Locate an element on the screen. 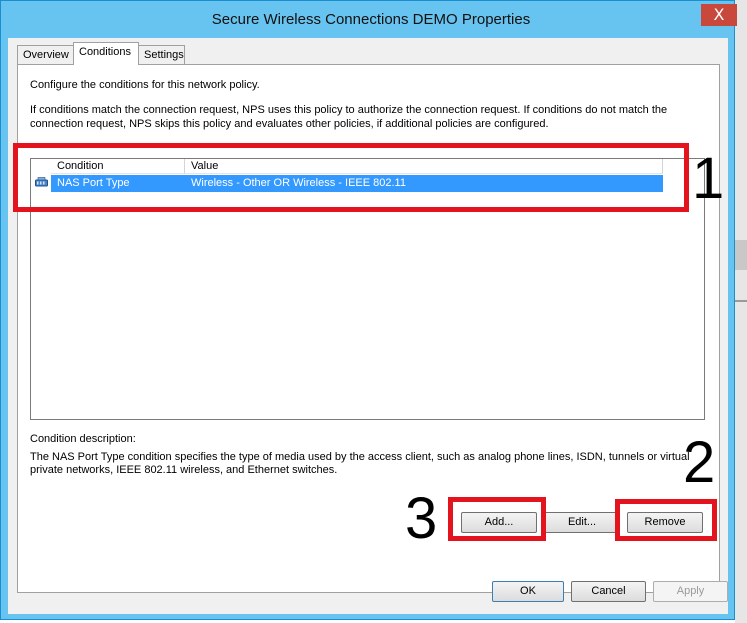 The height and width of the screenshot is (623, 747). annotation-number-2: 2 is located at coordinates (699, 462).